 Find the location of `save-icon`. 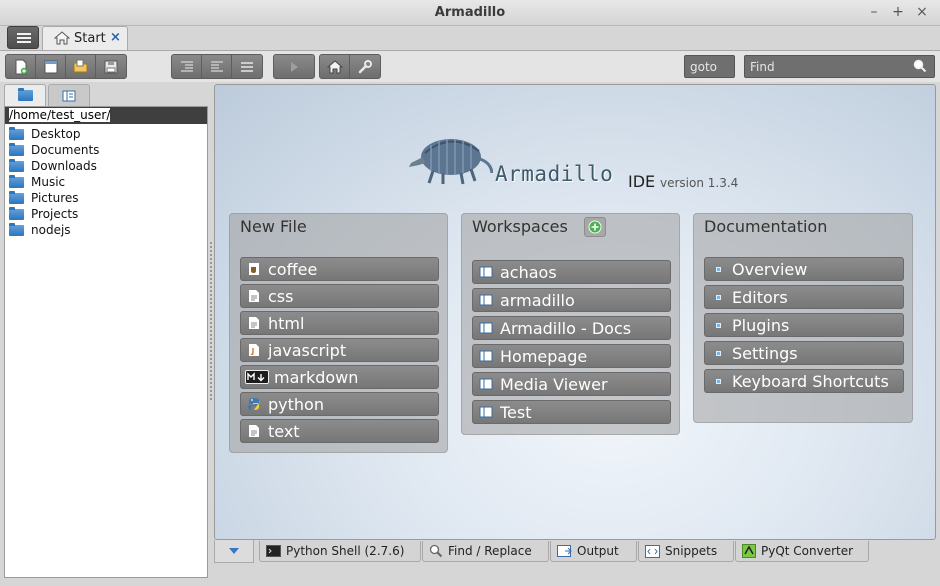

save-icon is located at coordinates (111, 66).